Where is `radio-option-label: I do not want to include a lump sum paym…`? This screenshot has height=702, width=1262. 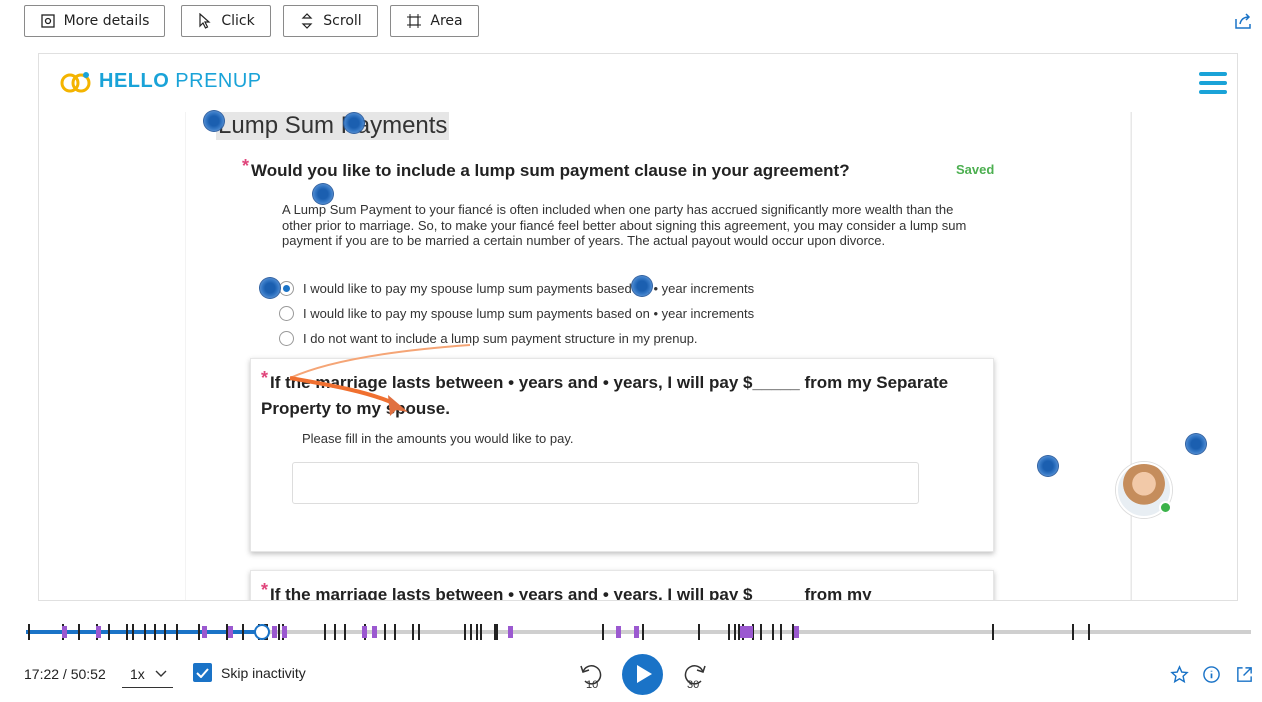
radio-option-label: I do not want to include a lump sum paym… is located at coordinates (500, 338).